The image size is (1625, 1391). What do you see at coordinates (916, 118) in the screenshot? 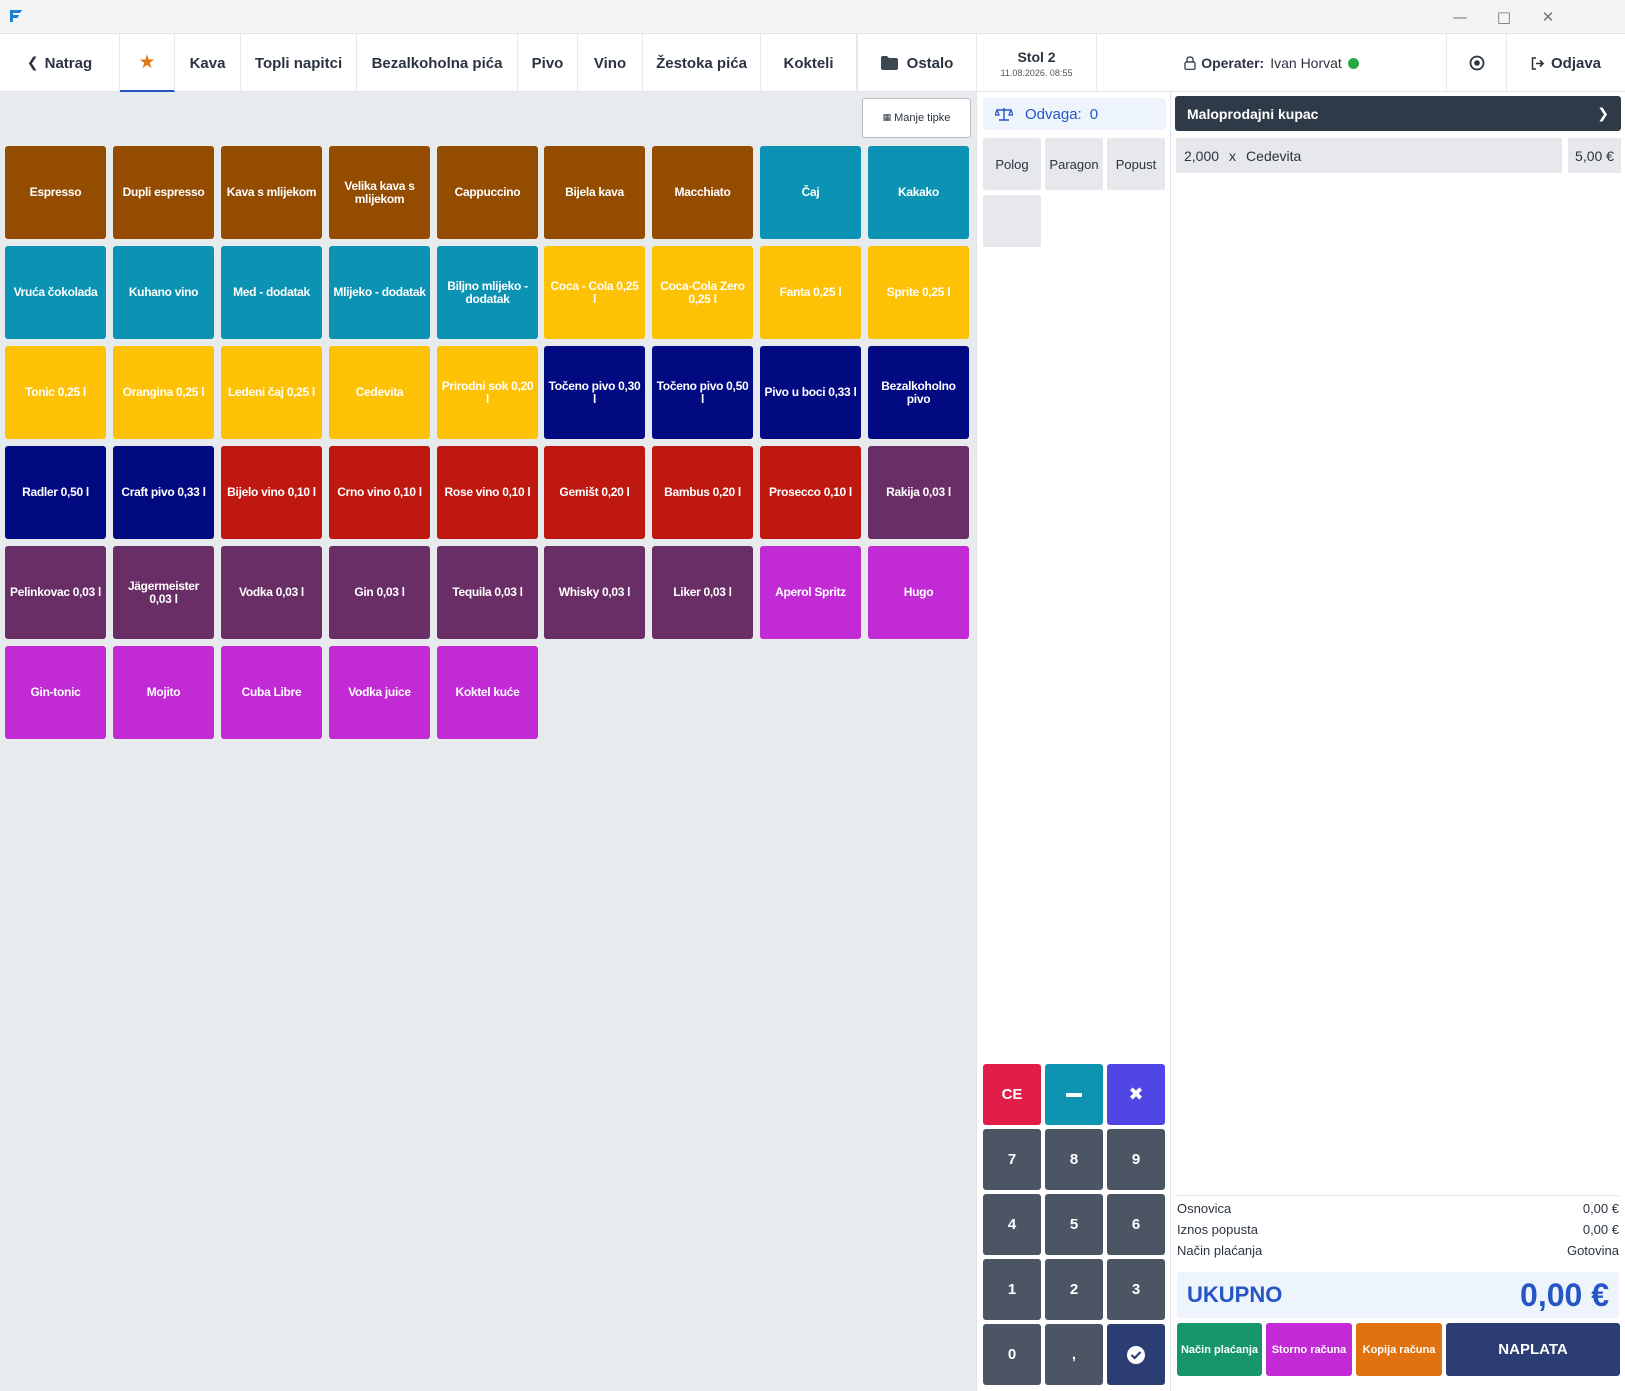
I see `less-keys-button: ▦ Manje tipke` at bounding box center [916, 118].